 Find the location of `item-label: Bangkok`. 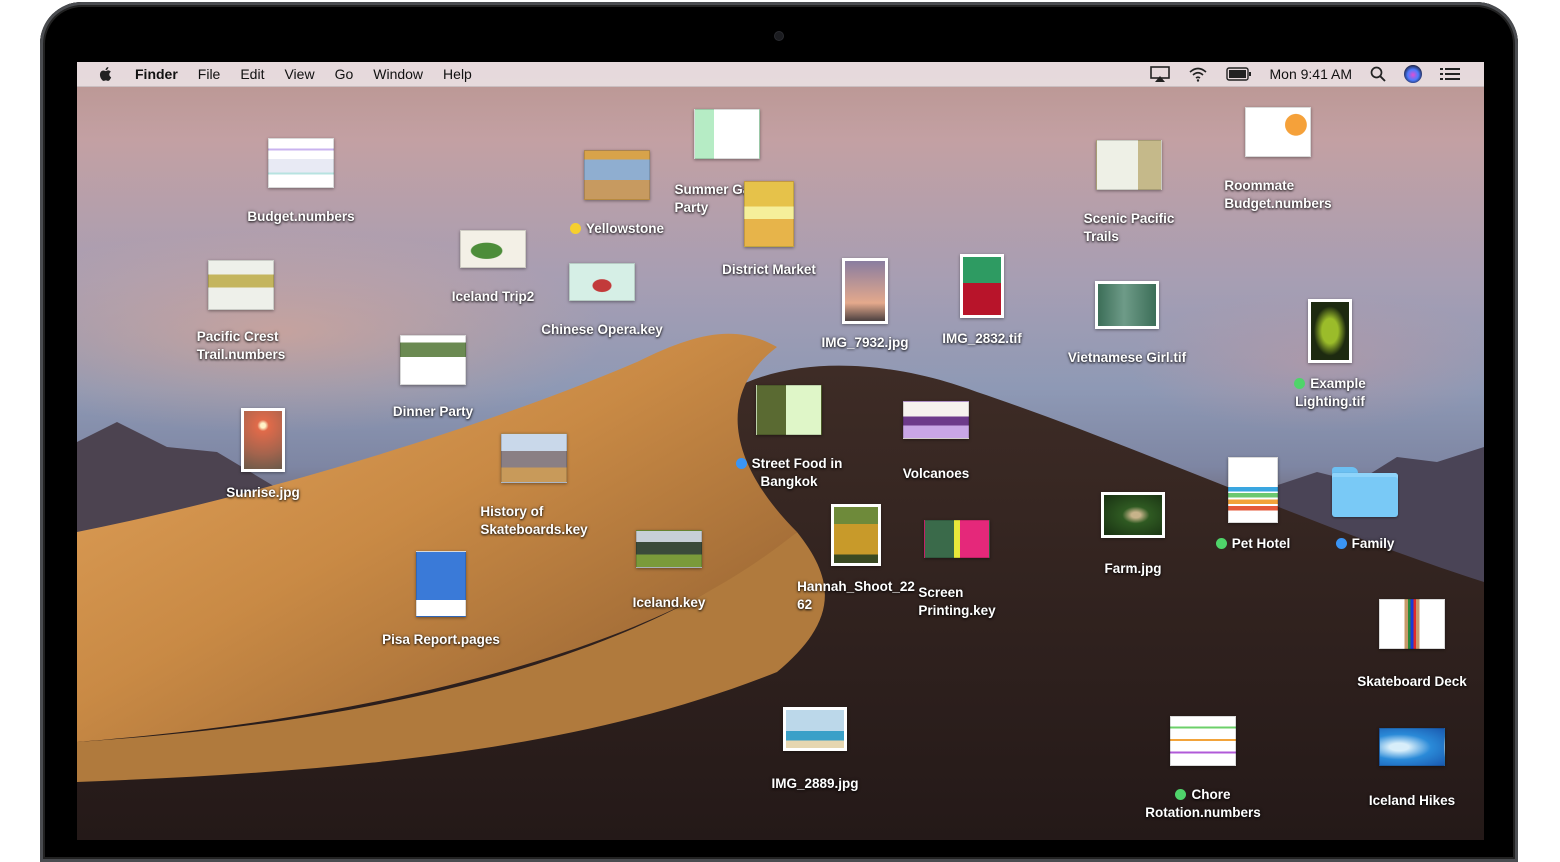

item-label: Bangkok is located at coordinates (789, 481).